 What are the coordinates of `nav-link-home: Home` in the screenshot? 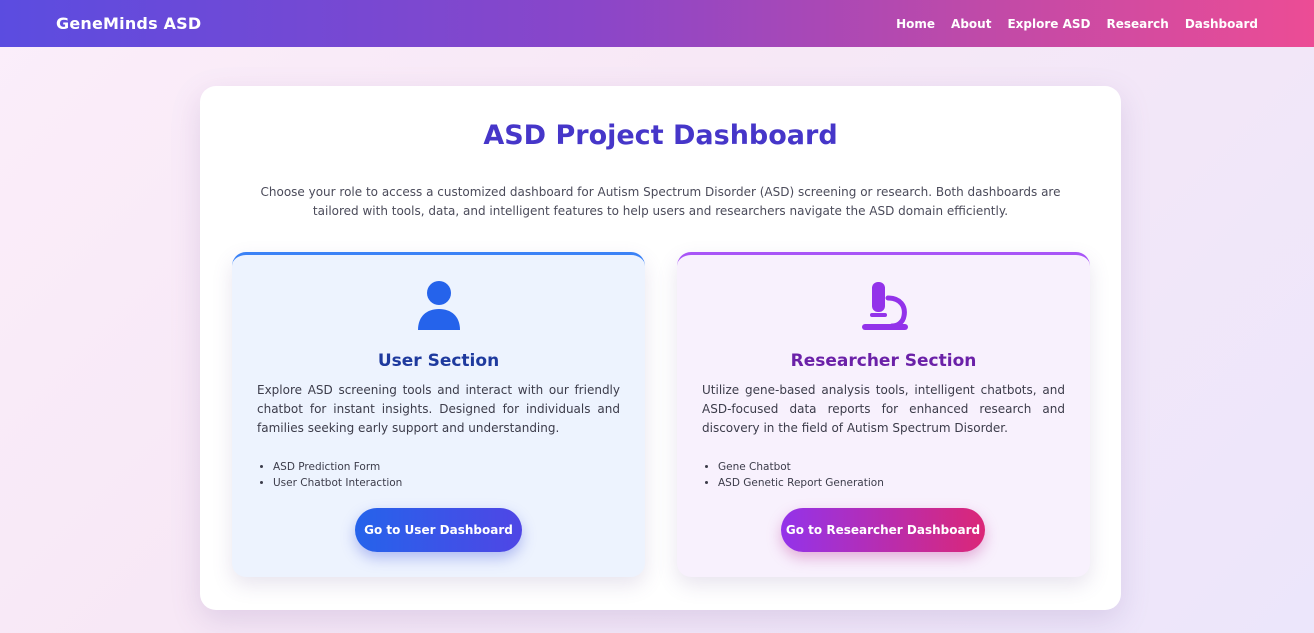 It's located at (915, 24).